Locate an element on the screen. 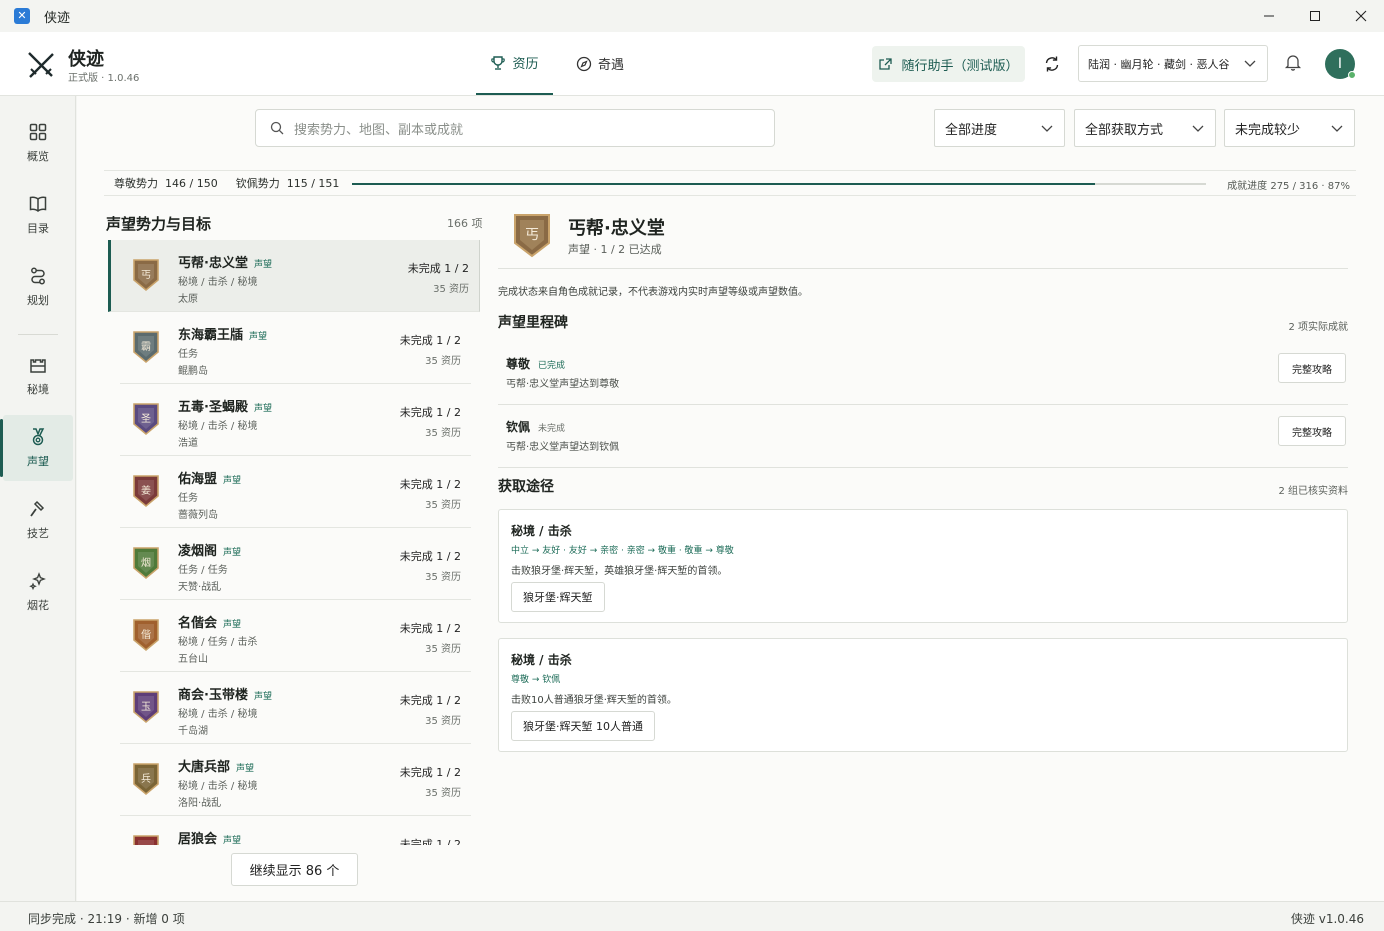 The width and height of the screenshot is (1384, 931). sidebar-item-crafting: 技艺 is located at coordinates (38, 520).